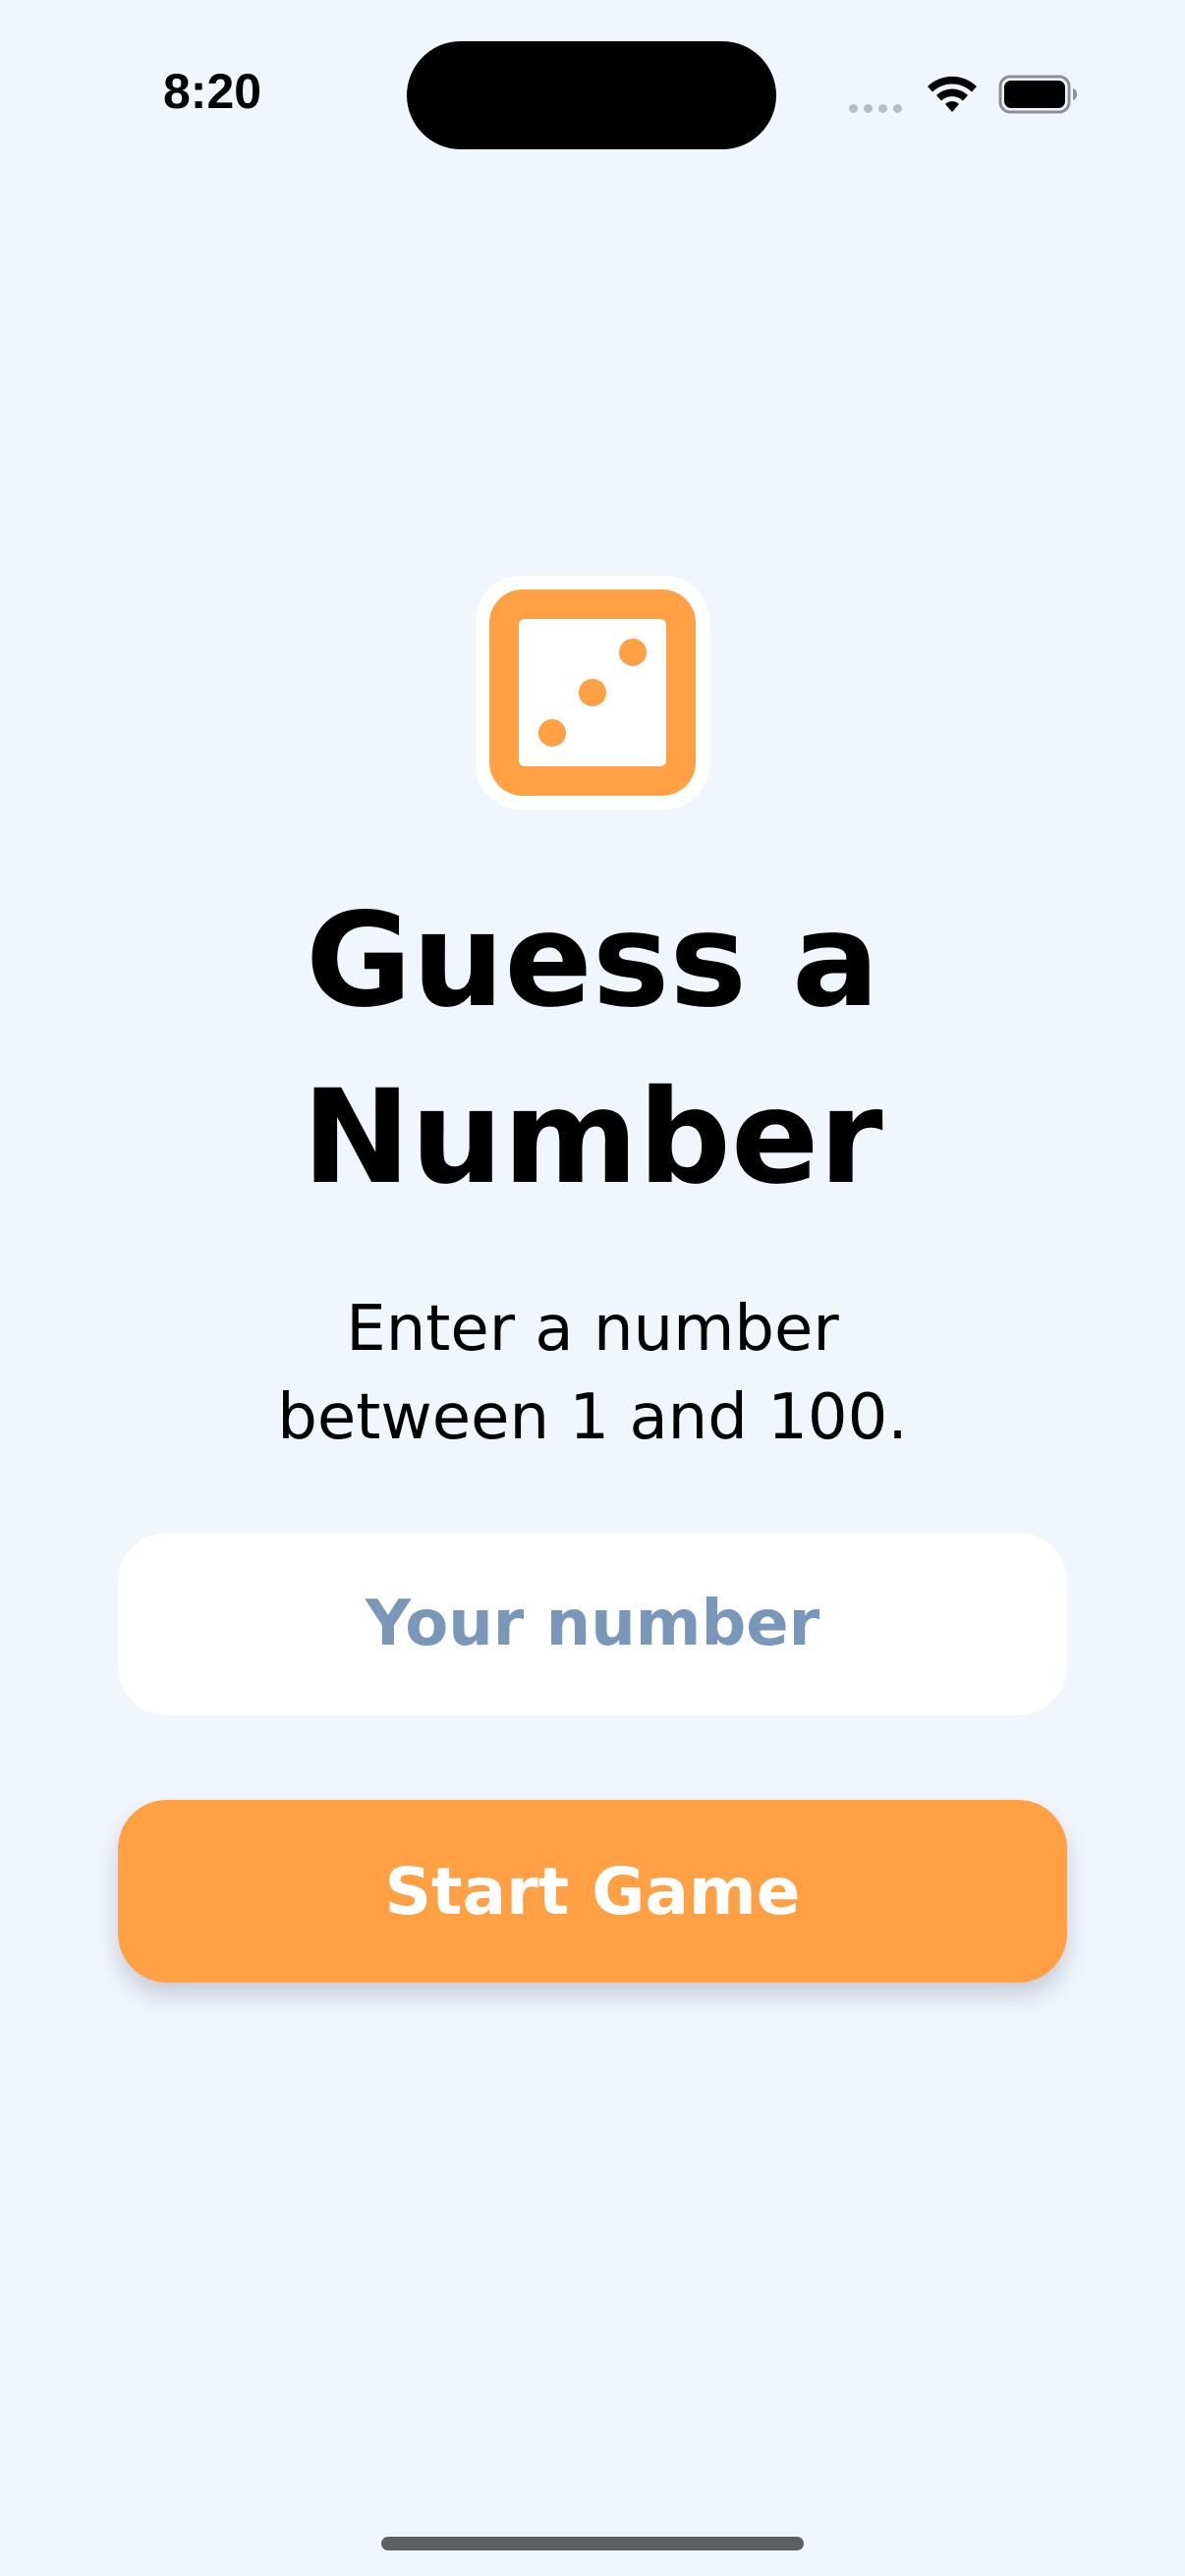 This screenshot has width=1185, height=2576. I want to click on instructions-line-2: between 1 and 100., so click(592, 1417).